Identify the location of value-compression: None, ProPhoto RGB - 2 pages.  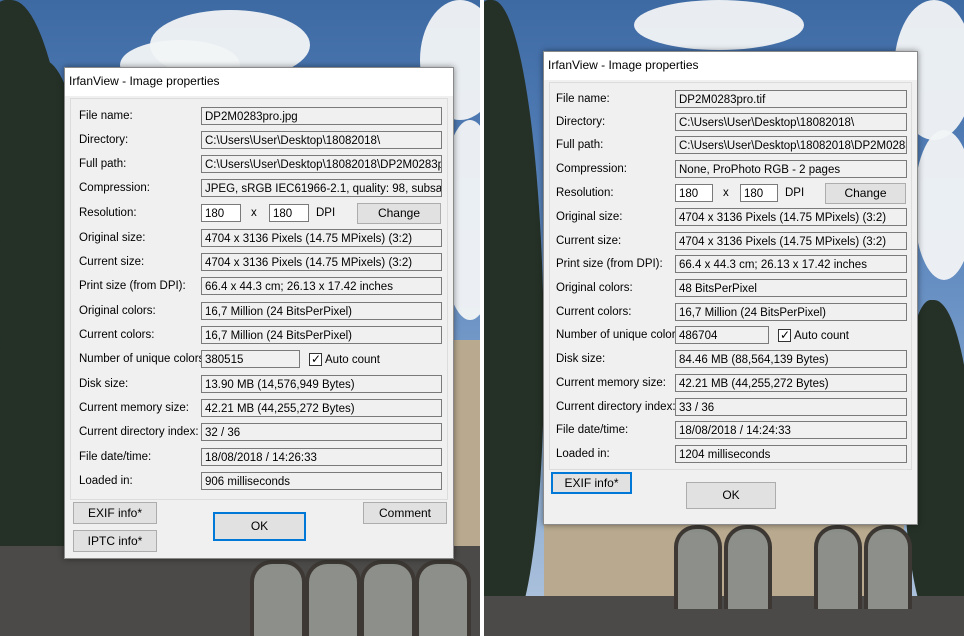
(791, 169).